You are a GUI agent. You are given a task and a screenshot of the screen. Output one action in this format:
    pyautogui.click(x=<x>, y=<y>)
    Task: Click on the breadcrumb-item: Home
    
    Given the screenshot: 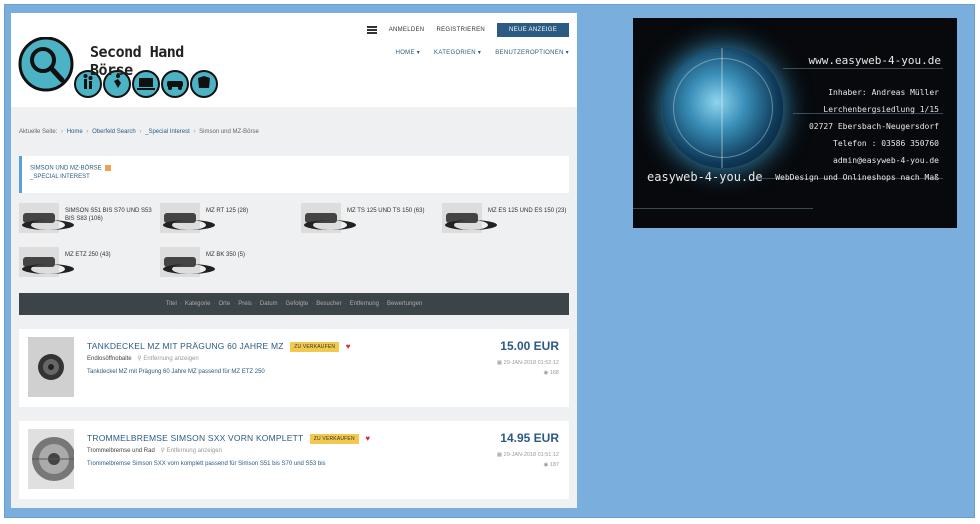 What is the action you would take?
    pyautogui.click(x=75, y=132)
    